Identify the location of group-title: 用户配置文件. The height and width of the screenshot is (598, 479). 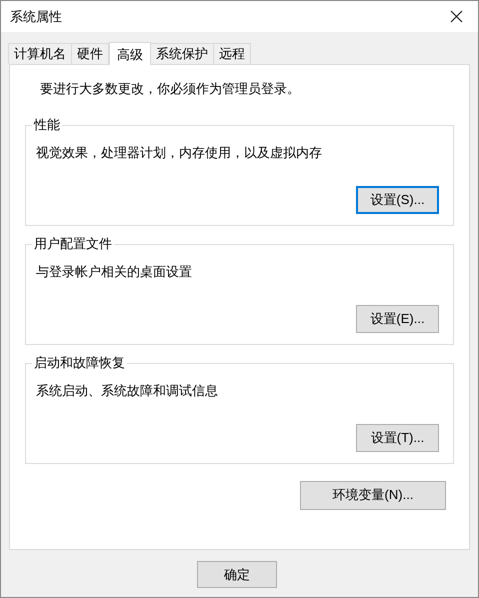
(73, 243).